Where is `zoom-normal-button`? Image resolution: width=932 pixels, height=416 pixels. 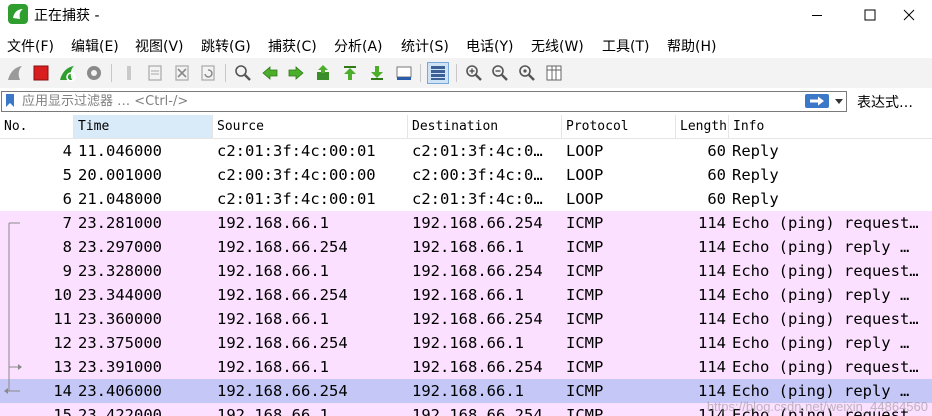 zoom-normal-button is located at coordinates (527, 73).